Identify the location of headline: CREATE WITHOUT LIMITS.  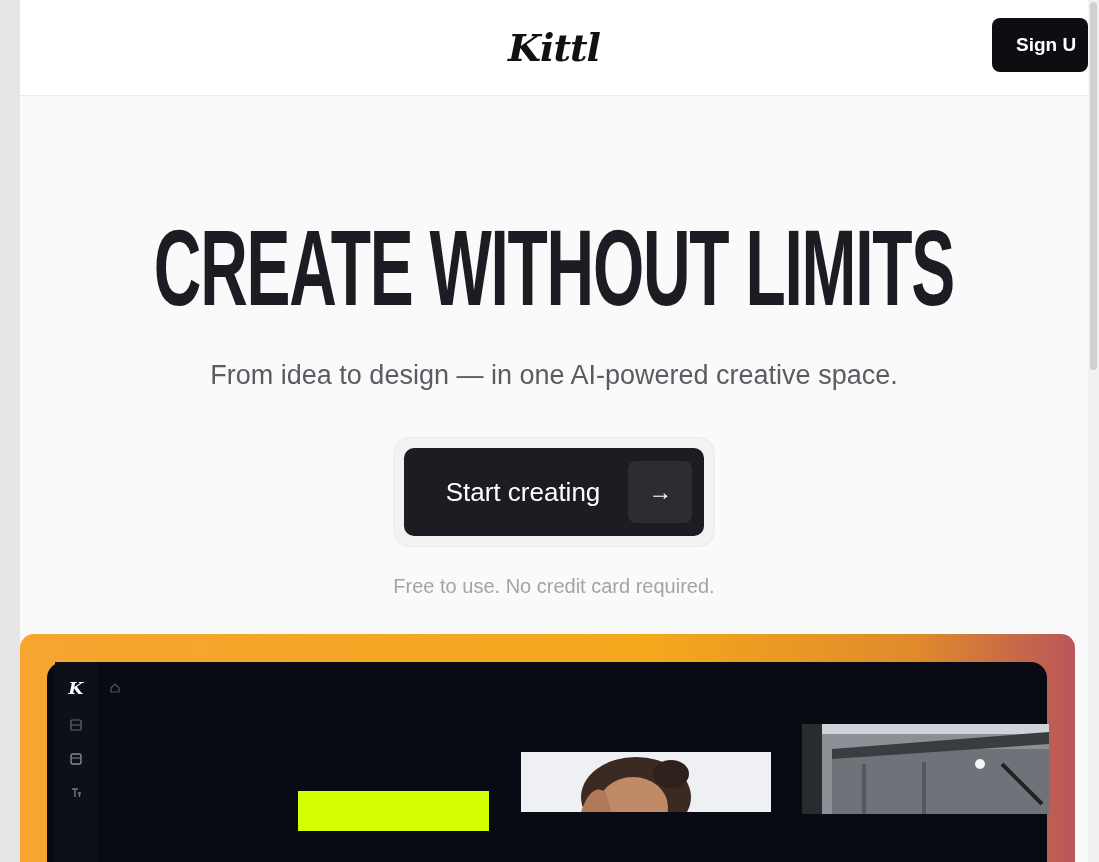
(554, 268).